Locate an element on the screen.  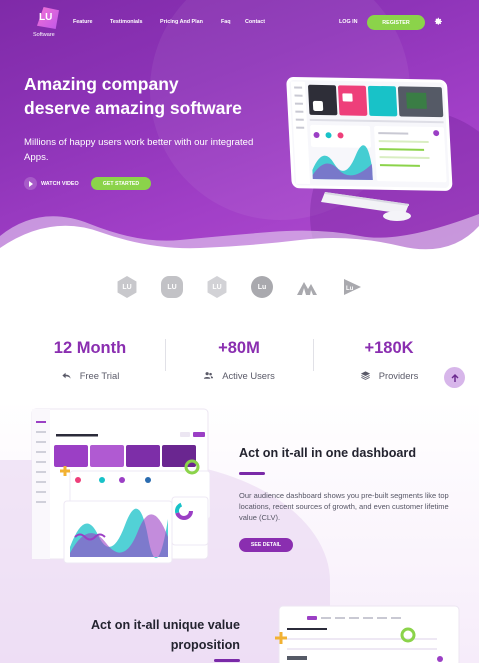
layers-icon is located at coordinates (365, 375).